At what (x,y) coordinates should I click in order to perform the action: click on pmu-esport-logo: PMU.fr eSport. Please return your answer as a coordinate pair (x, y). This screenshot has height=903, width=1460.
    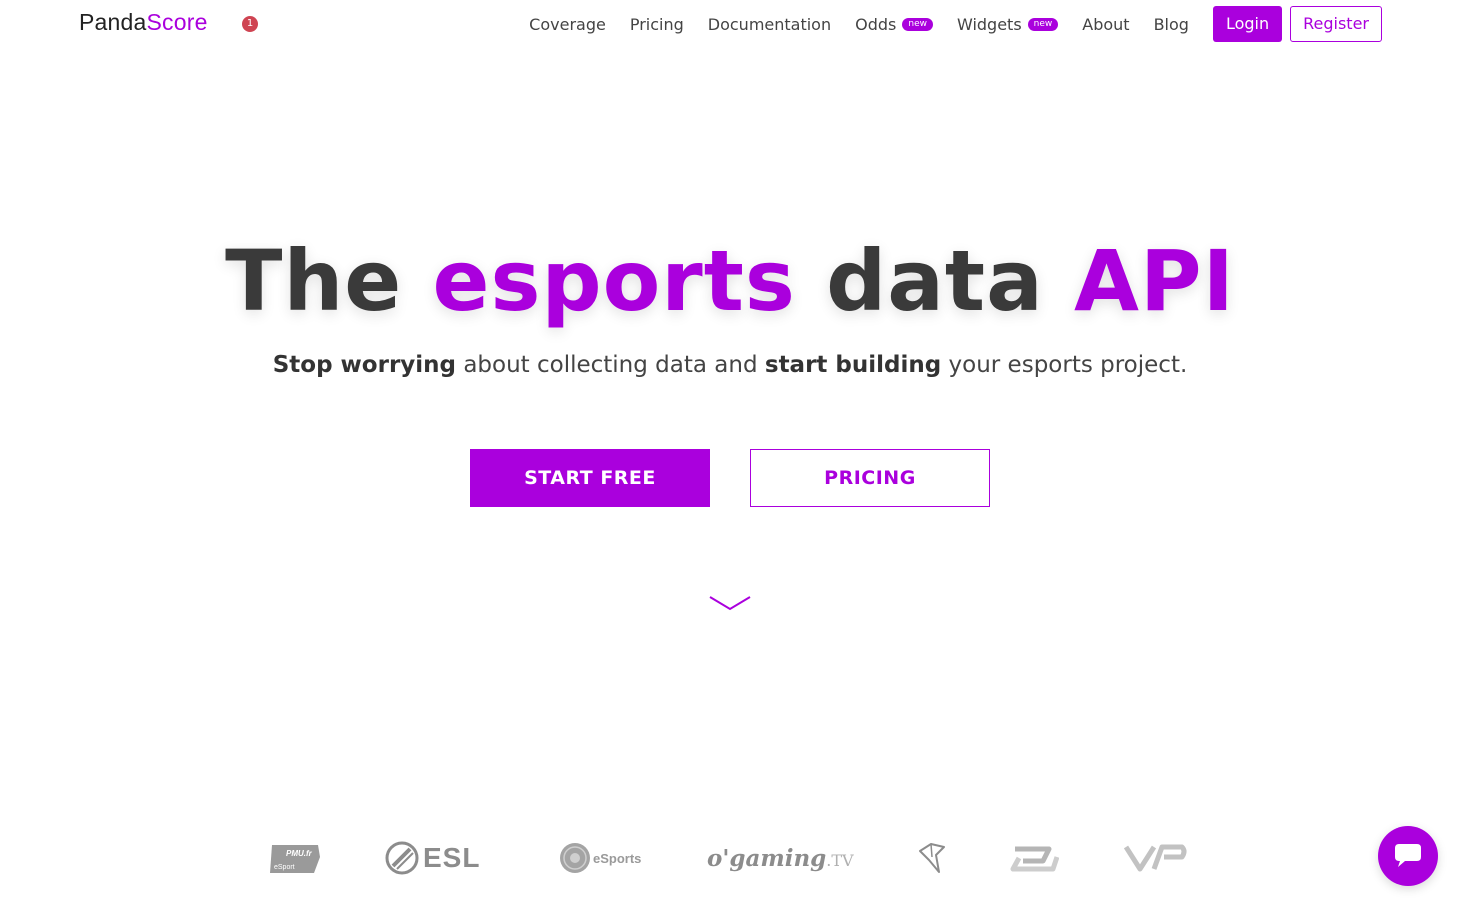
    Looking at the image, I should click on (296, 858).